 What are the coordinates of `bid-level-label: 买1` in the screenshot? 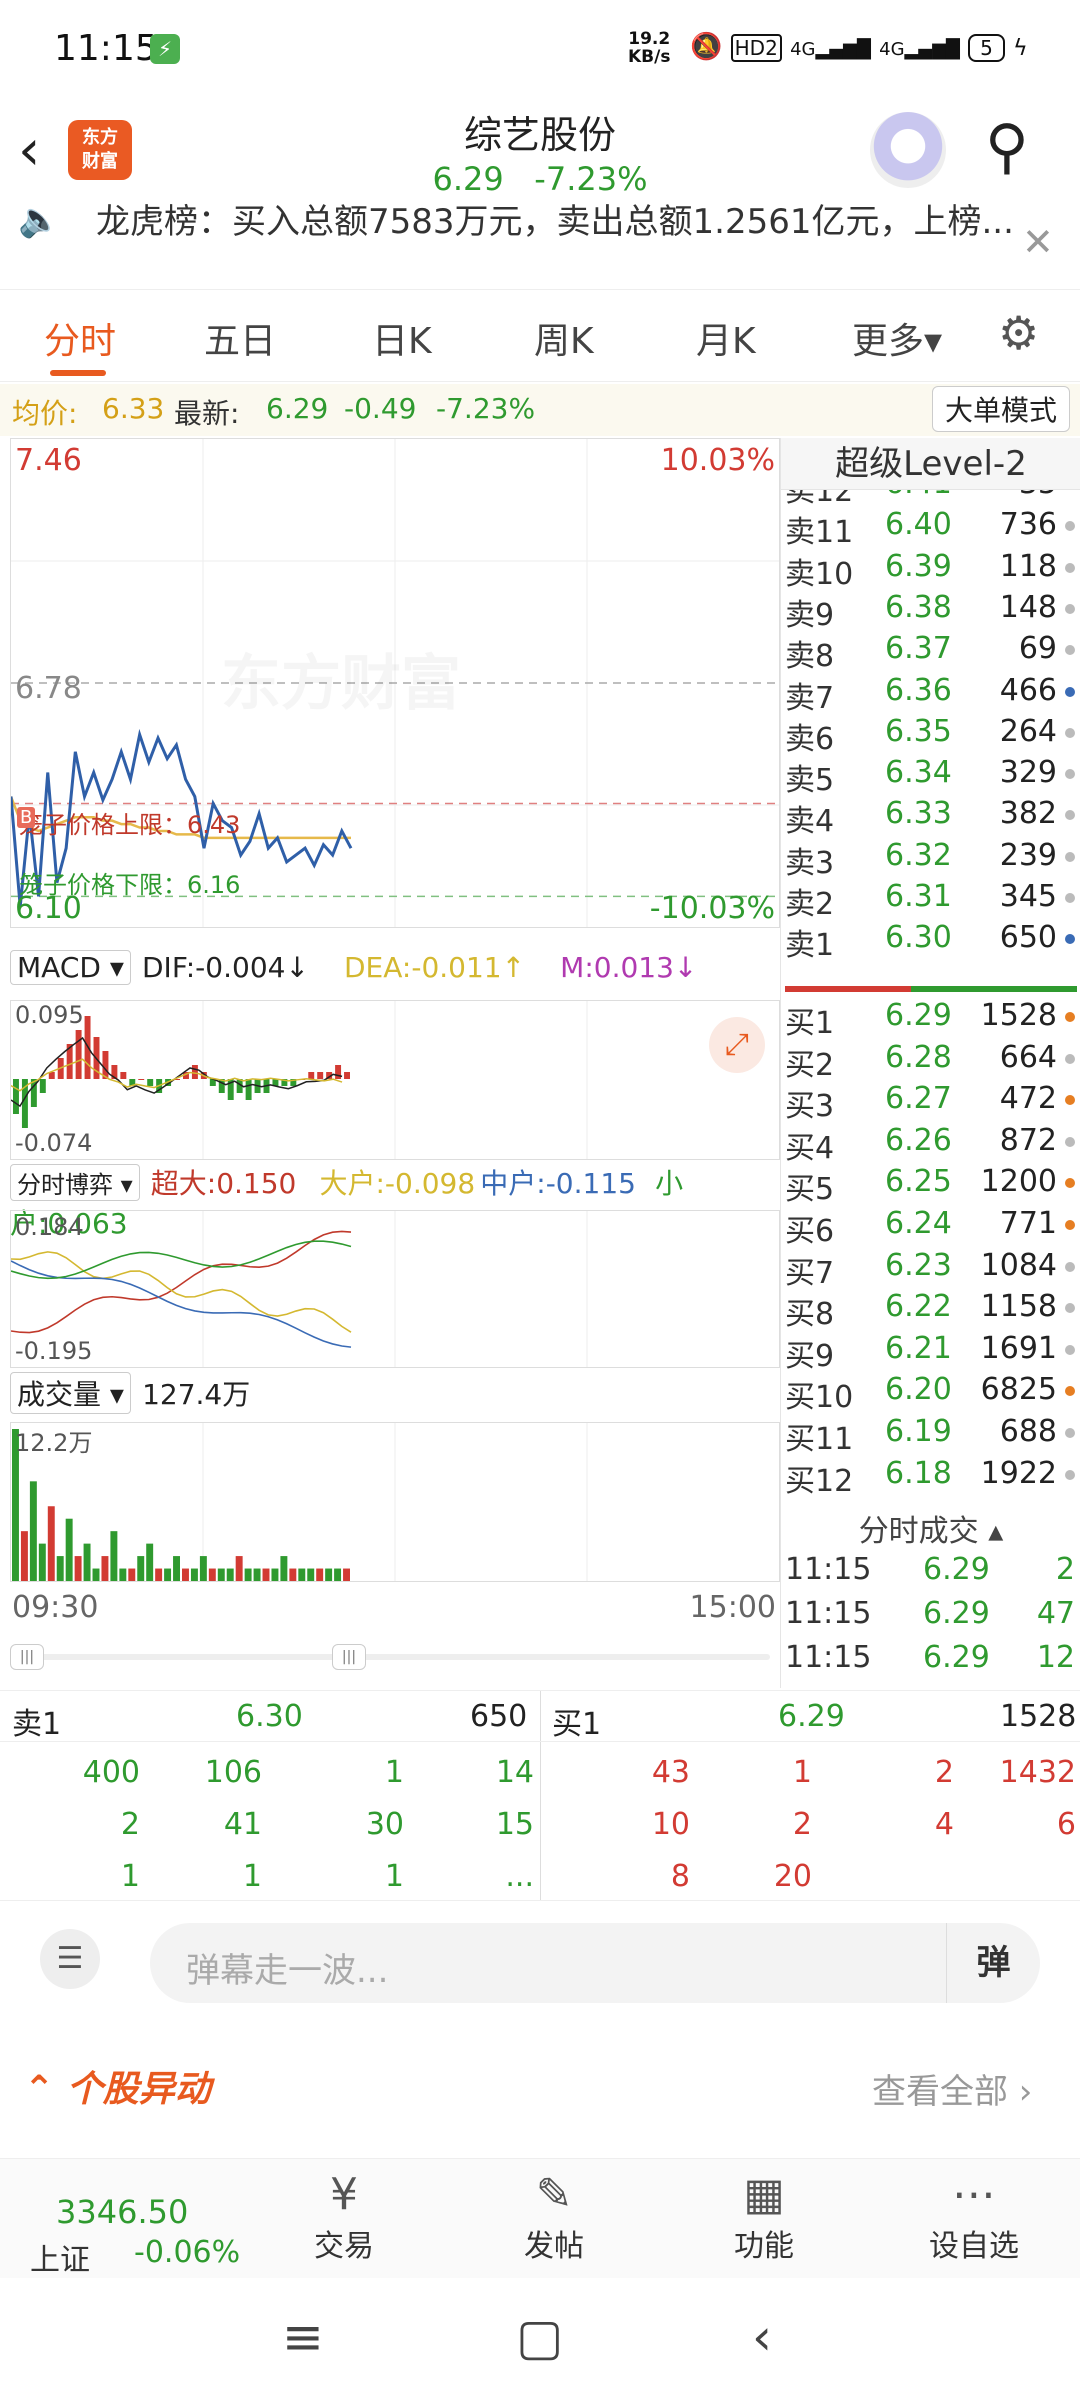 It's located at (810, 1023).